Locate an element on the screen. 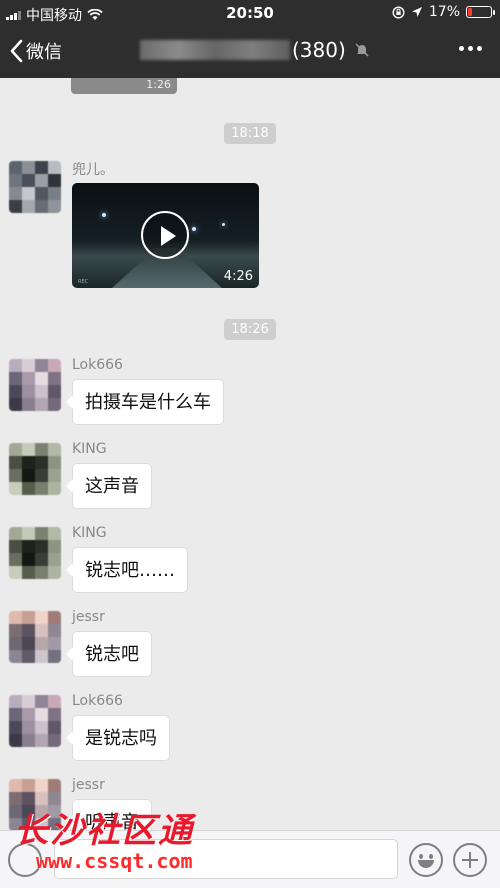  back-label: 微信 is located at coordinates (44, 52).